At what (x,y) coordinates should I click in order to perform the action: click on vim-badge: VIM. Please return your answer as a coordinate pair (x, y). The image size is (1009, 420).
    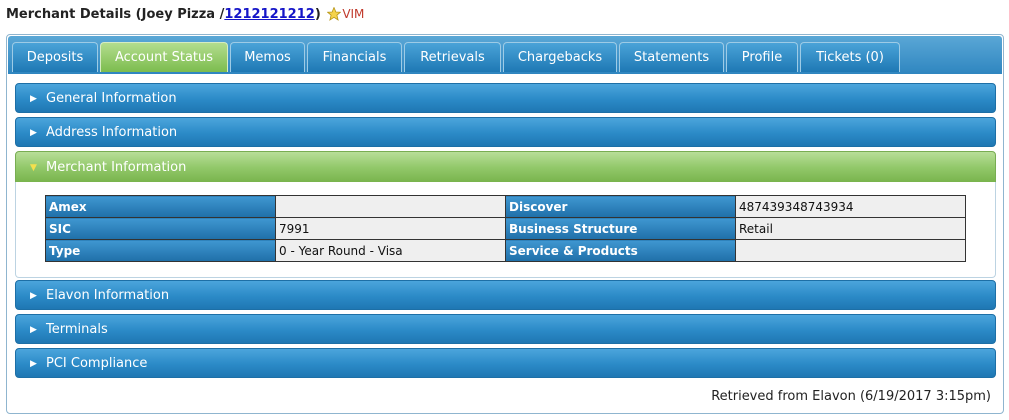
    Looking at the image, I should click on (353, 14).